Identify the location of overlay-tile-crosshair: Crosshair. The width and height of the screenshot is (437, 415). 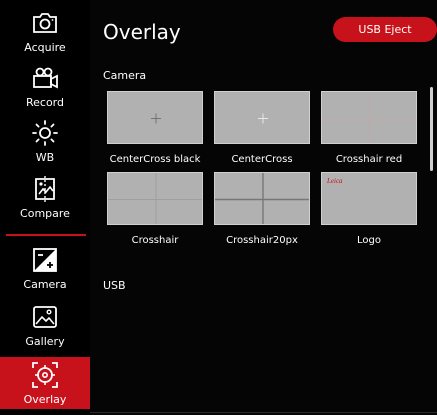
(155, 209).